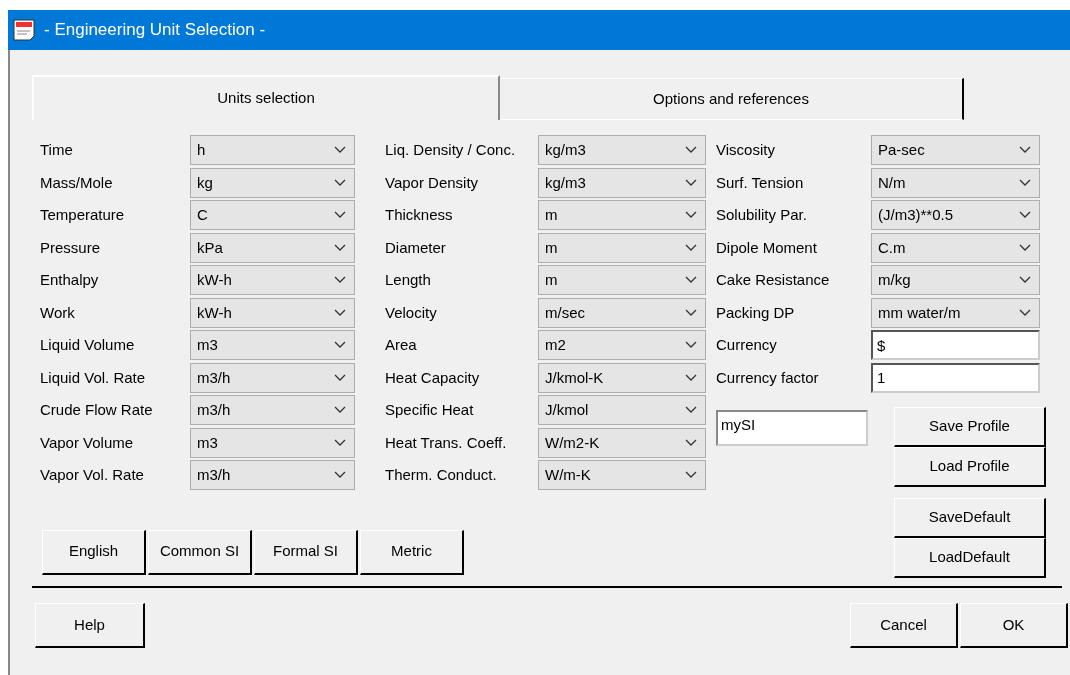 This screenshot has height=675, width=1070. Describe the element at coordinates (266, 97) in the screenshot. I see `tab: Units selection` at that location.